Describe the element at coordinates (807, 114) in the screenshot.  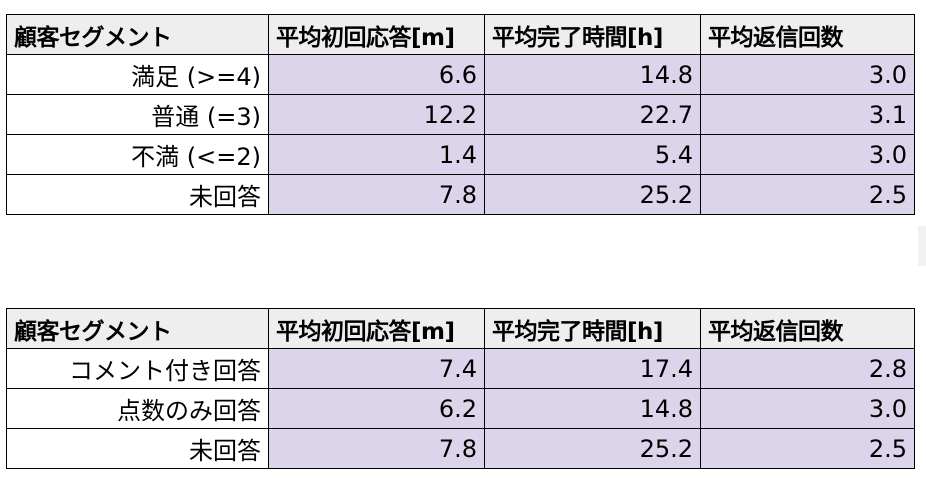
I see `avg-reply-count-value: 3.1` at that location.